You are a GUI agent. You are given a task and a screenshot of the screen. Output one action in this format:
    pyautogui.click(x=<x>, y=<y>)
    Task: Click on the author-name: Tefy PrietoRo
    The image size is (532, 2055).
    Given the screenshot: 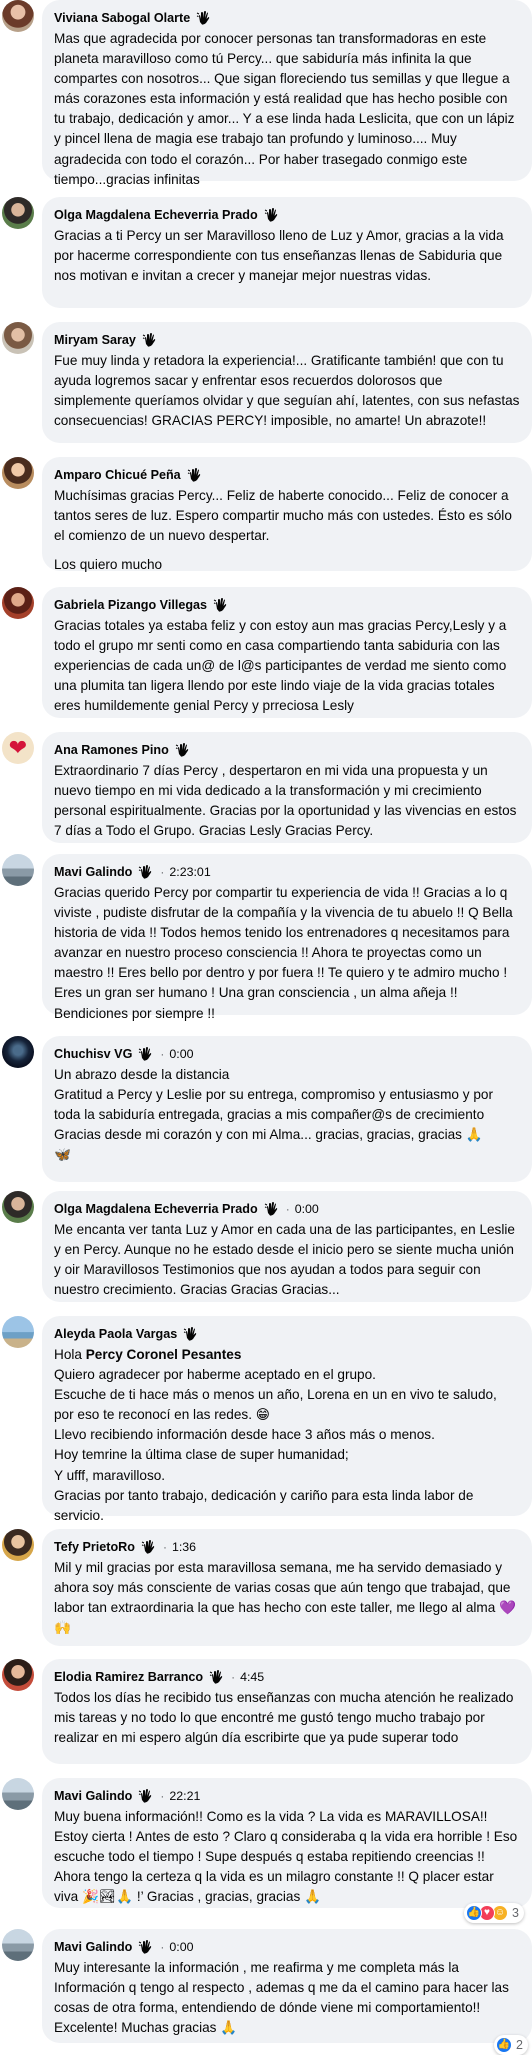 What is the action you would take?
    pyautogui.click(x=94, y=1547)
    